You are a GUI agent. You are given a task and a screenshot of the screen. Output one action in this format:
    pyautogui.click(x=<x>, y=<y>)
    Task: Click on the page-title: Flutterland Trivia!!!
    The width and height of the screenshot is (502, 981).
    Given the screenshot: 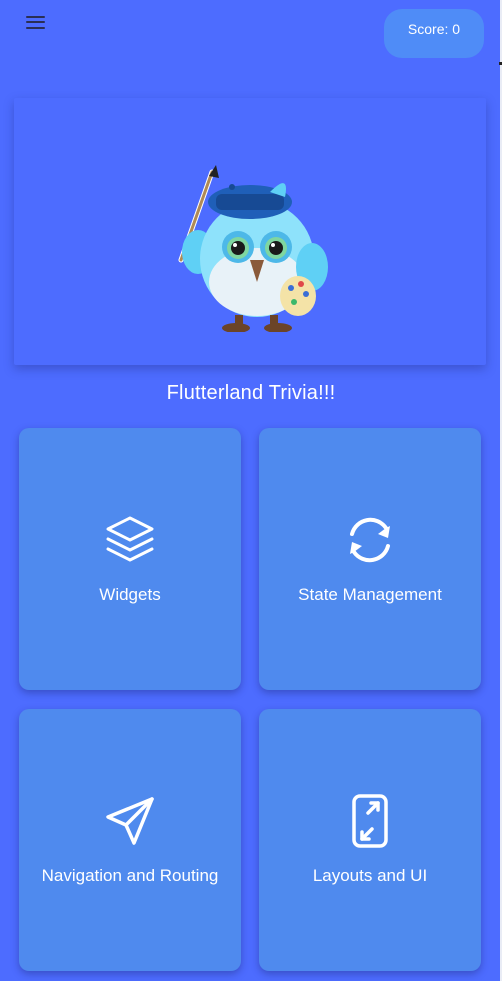 What is the action you would take?
    pyautogui.click(x=251, y=393)
    